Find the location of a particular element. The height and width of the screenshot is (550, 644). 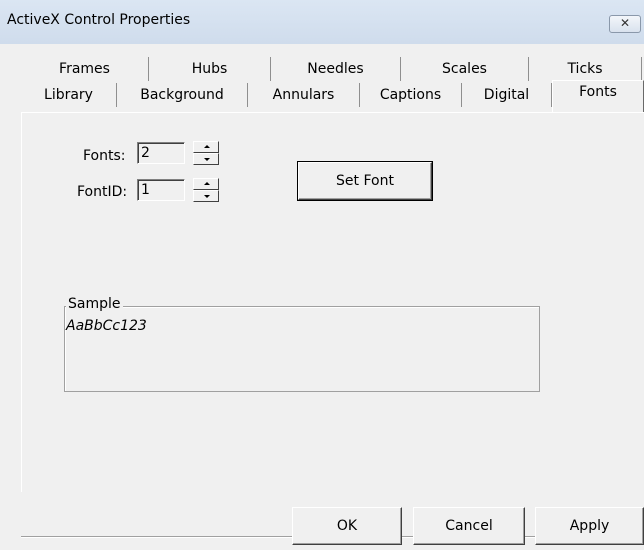

tab-background: Background is located at coordinates (182, 95).